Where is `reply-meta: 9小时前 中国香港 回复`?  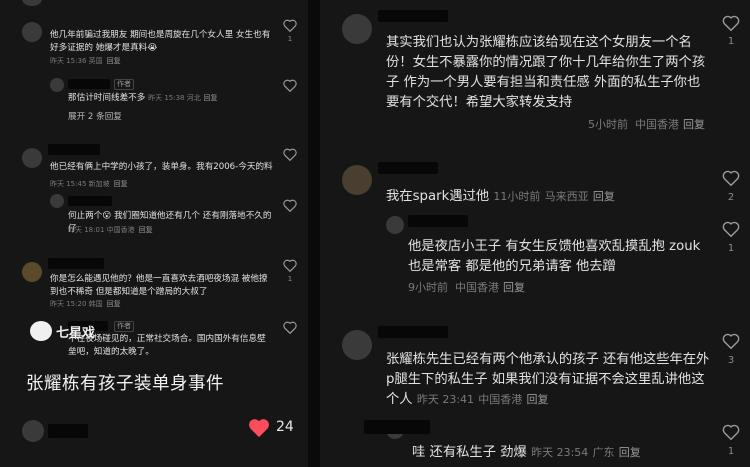
reply-meta: 9小时前 中国香港 回复 is located at coordinates (466, 287).